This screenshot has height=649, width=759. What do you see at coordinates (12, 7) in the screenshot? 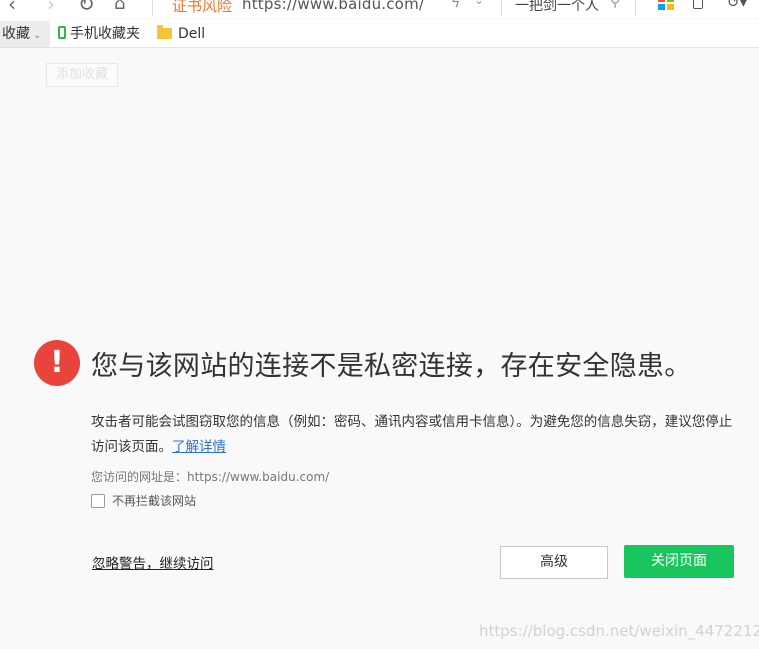
I see `back-arrow-icon: ‹` at bounding box center [12, 7].